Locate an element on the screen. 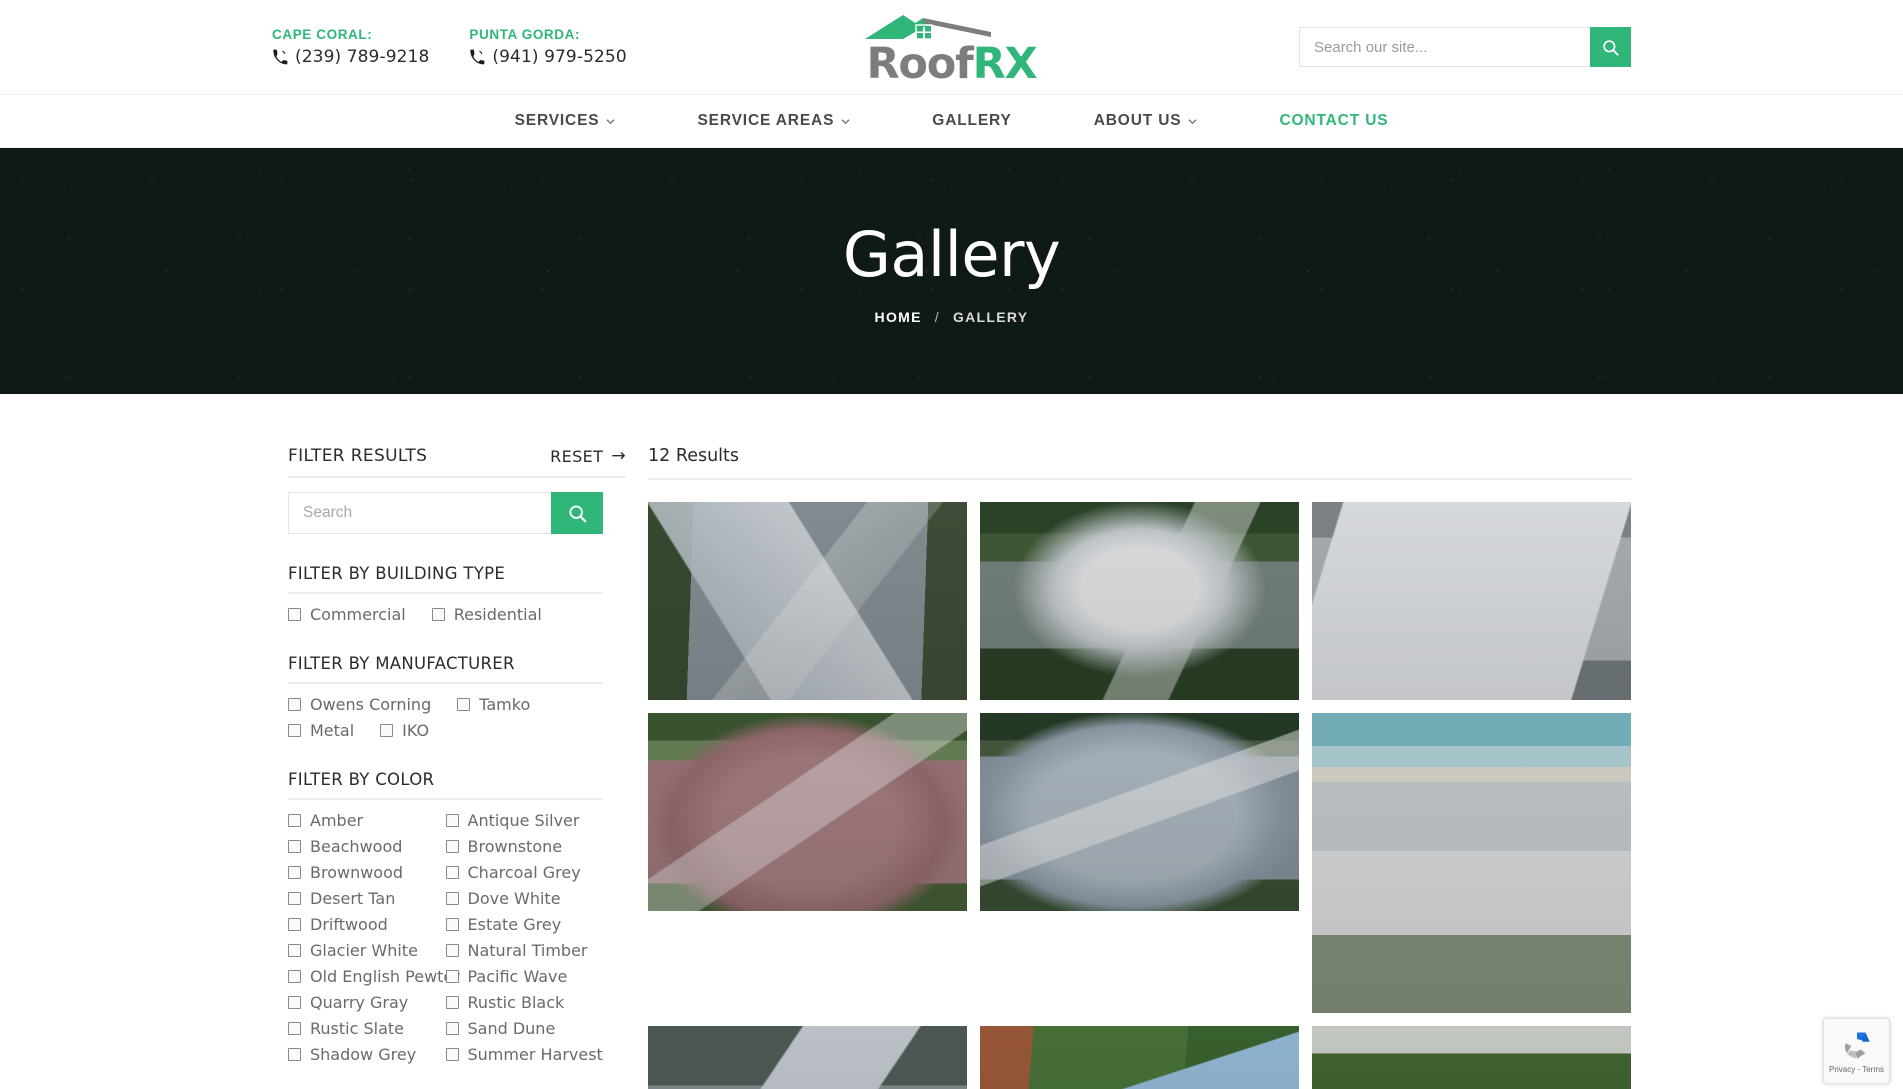  filter-option-metal: Metal is located at coordinates (321, 730).